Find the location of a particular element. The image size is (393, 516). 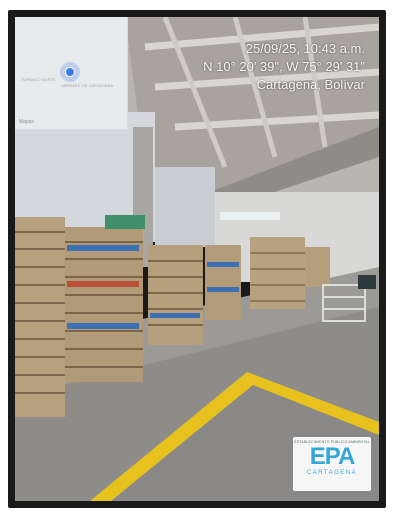

map-attribution: Mapas is located at coordinates (27, 122).